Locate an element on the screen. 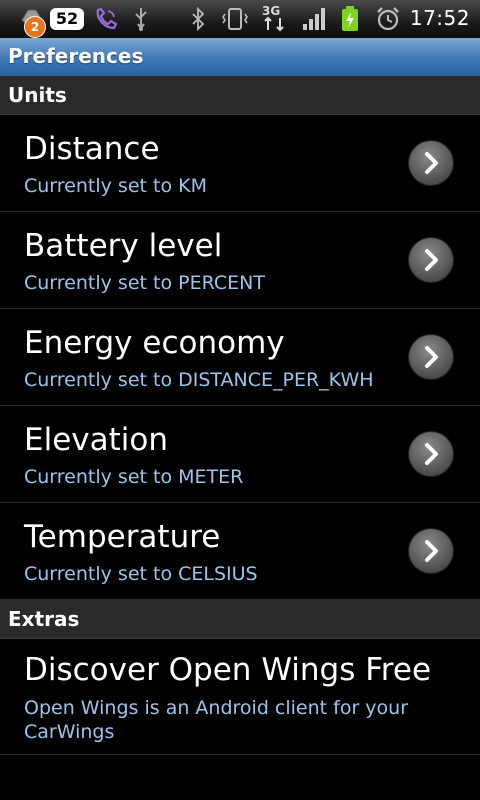 The height and width of the screenshot is (800, 480). preference-summary: Currently set to KM is located at coordinates (115, 186).